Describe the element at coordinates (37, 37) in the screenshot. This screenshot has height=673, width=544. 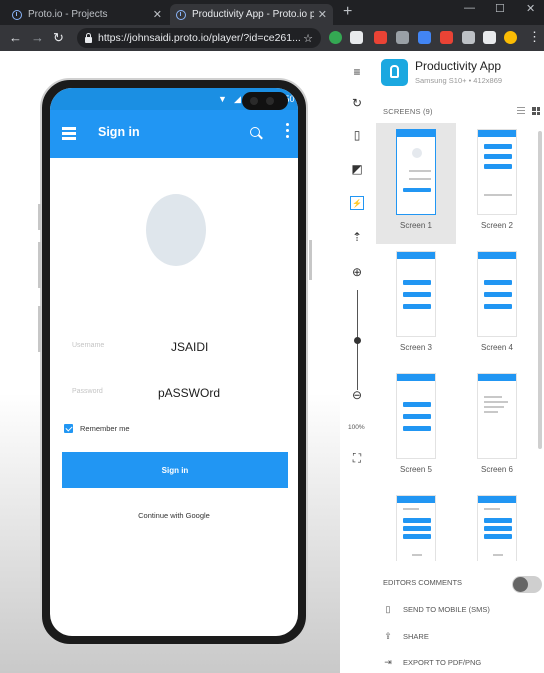
I see `forward-arrow-icon: →` at that location.